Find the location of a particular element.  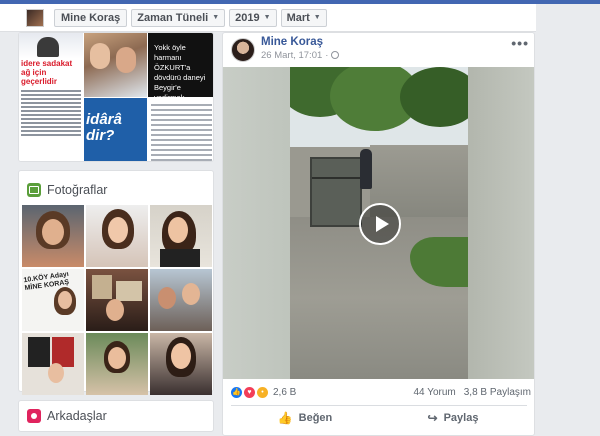

comments-count: 44 Yorum is located at coordinates (434, 392).